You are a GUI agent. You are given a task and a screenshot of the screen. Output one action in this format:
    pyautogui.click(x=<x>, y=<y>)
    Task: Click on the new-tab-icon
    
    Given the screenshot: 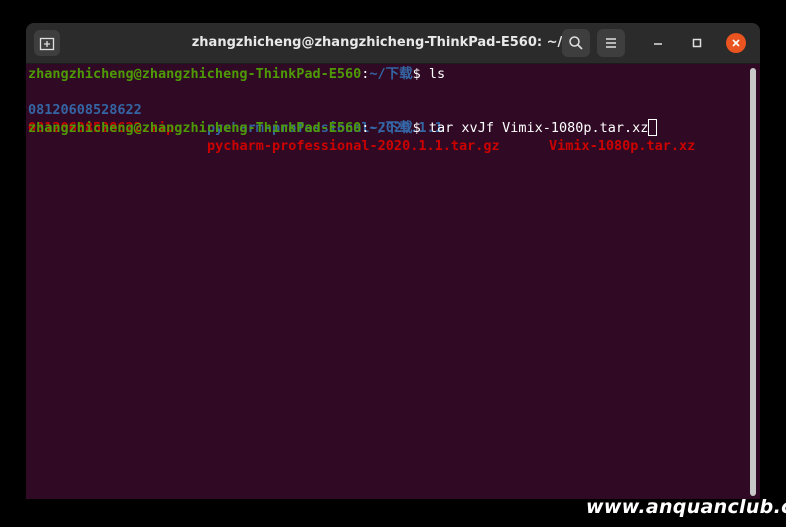 What is the action you would take?
    pyautogui.click(x=47, y=44)
    